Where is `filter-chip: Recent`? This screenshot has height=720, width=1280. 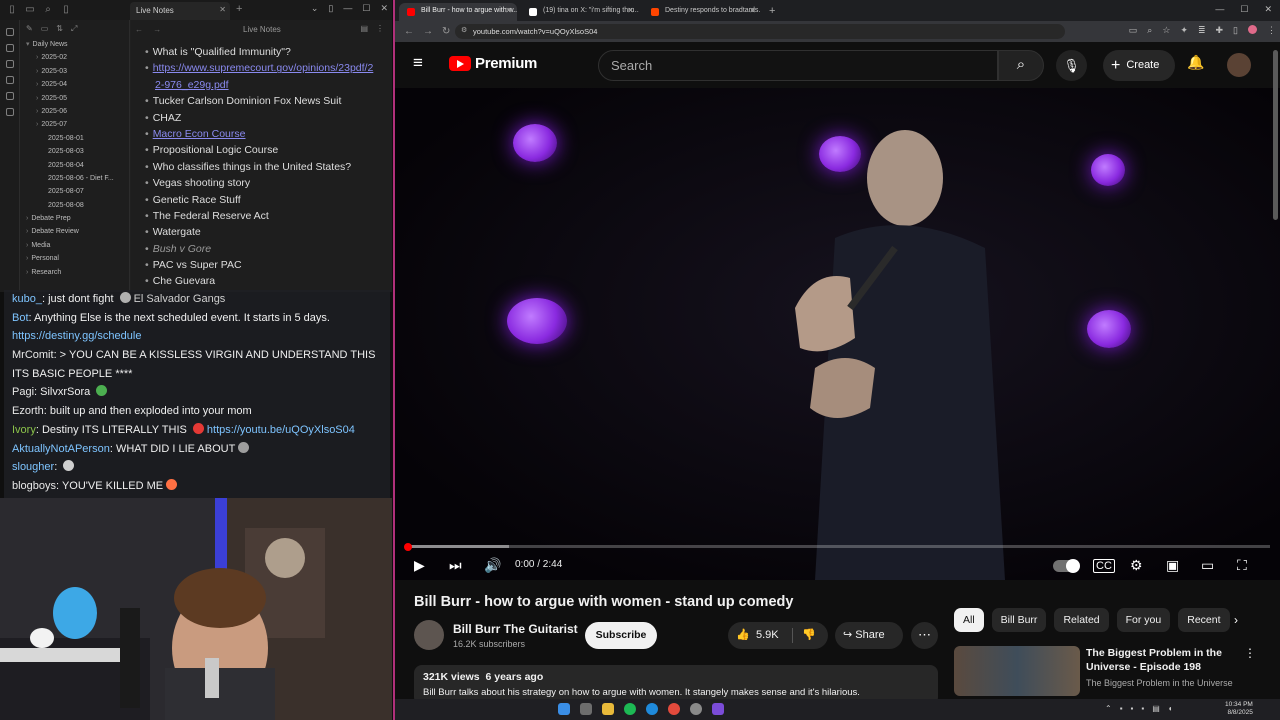
filter-chip: Recent is located at coordinates (1204, 620).